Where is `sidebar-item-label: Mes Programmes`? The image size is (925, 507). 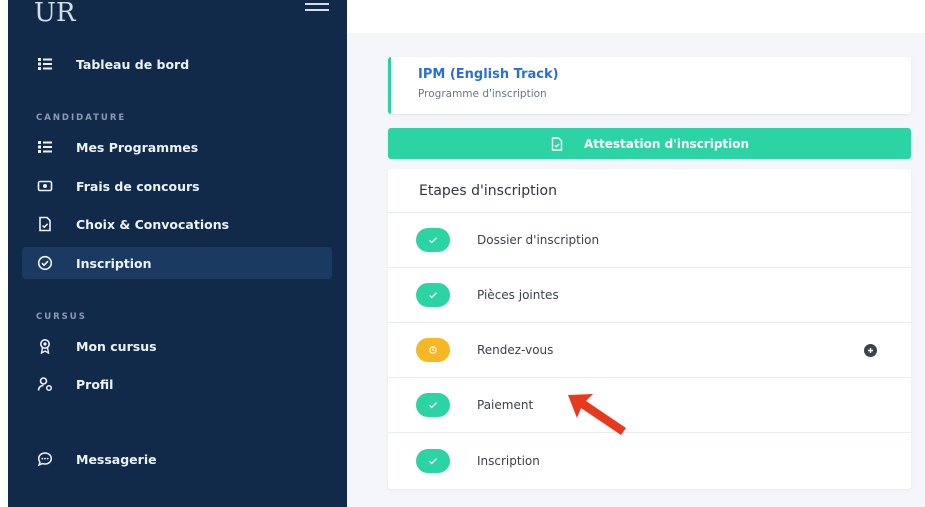
sidebar-item-label: Mes Programmes is located at coordinates (137, 147).